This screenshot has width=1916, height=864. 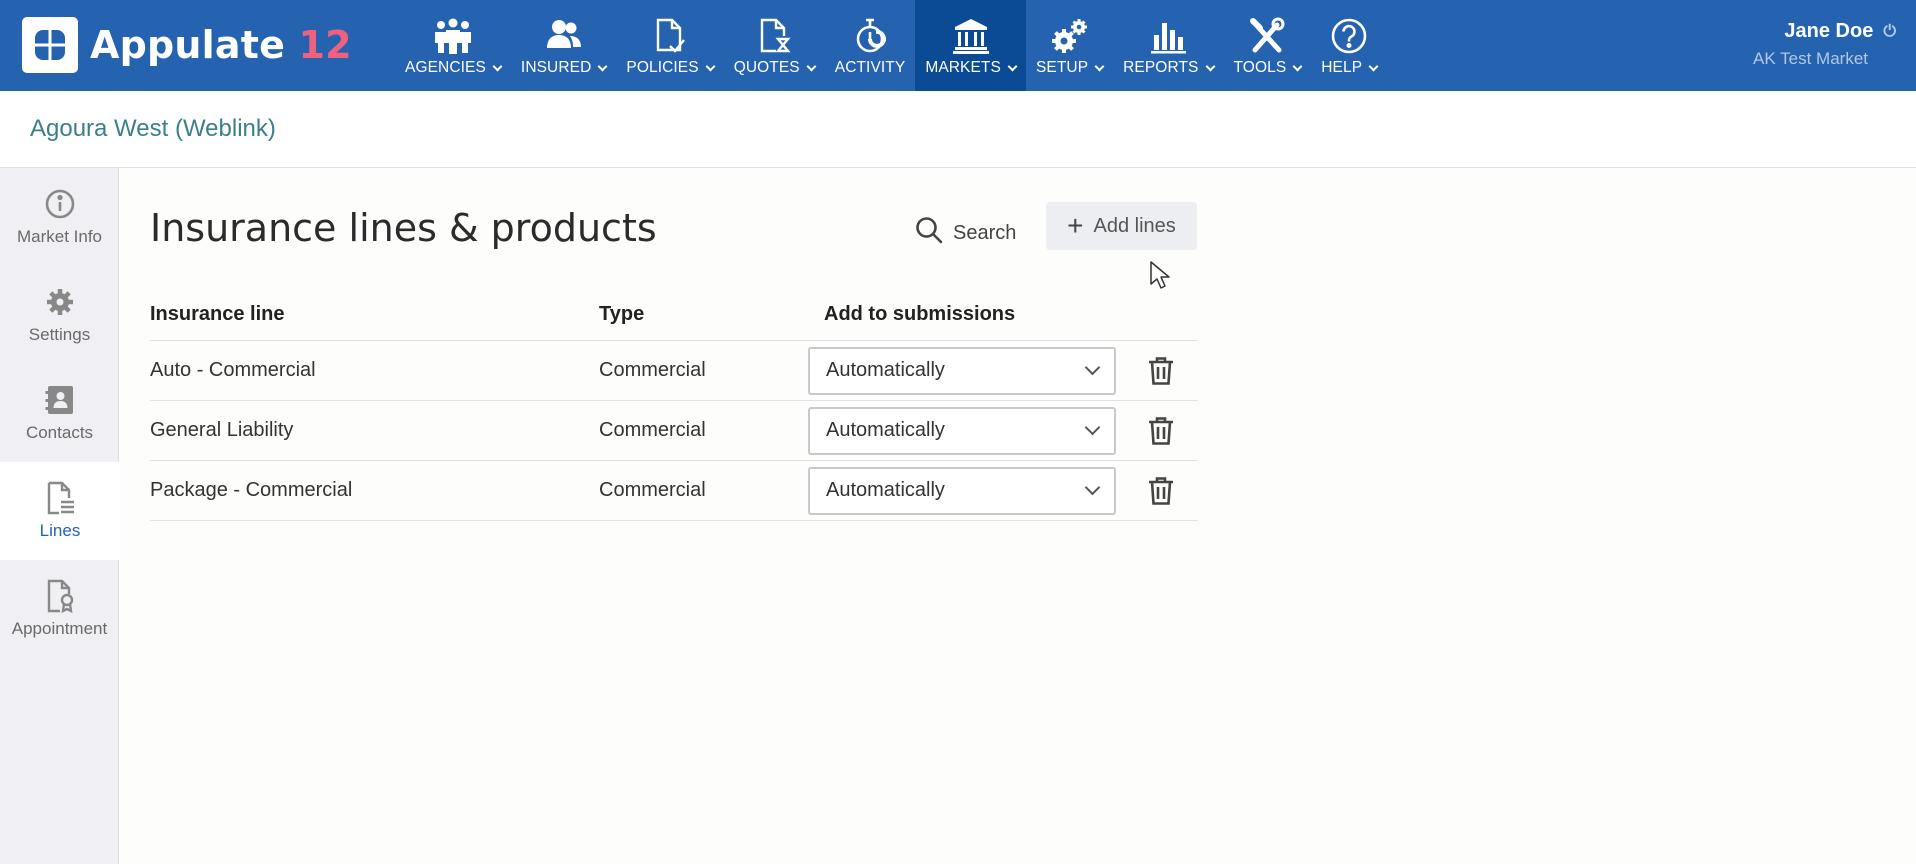 I want to click on plus-icon: +, so click(x=1075, y=225).